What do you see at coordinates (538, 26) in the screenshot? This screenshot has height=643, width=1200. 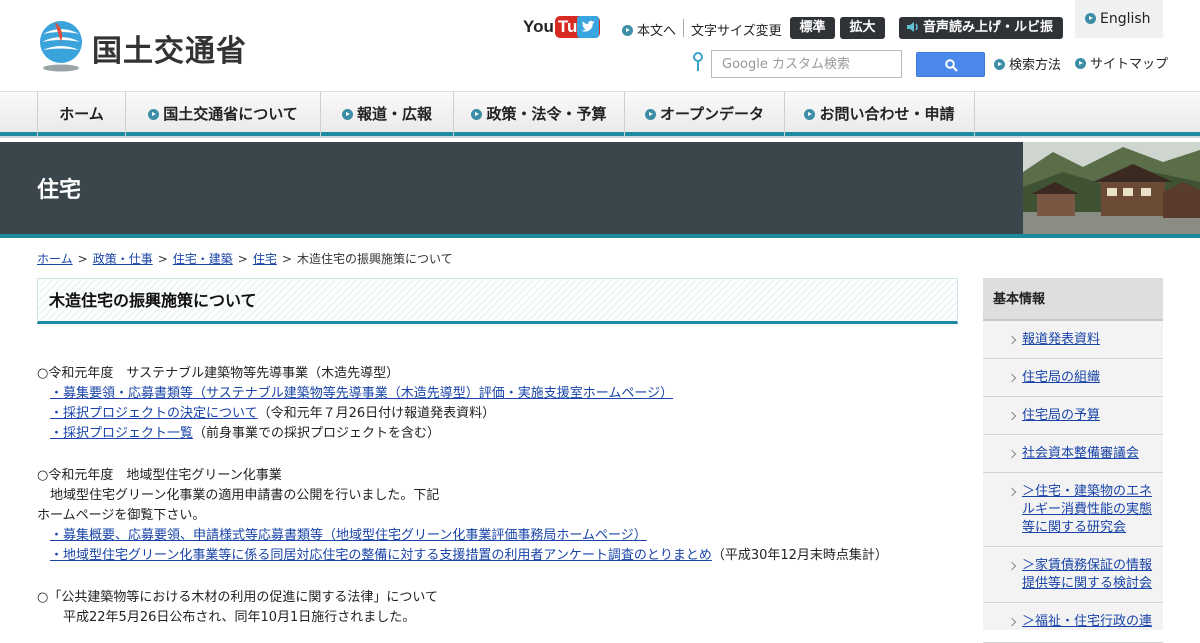 I see `youtube-you-text: You` at bounding box center [538, 26].